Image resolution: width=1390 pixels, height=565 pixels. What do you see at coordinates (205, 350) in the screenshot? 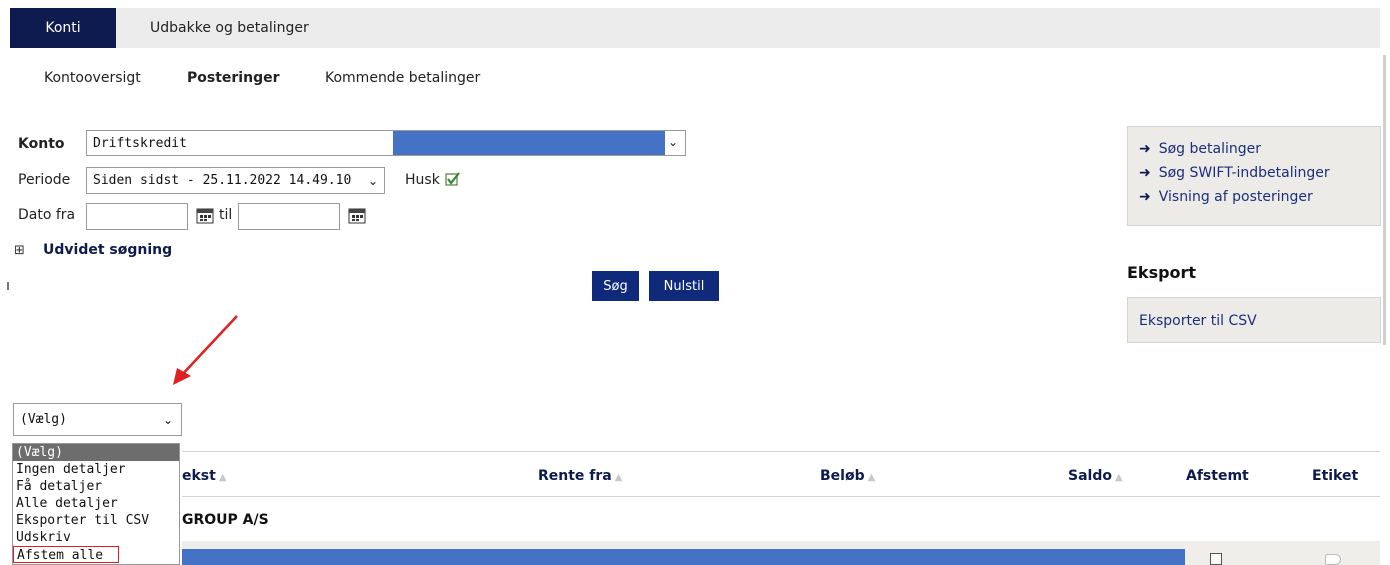
I see `annotation-arrow` at bounding box center [205, 350].